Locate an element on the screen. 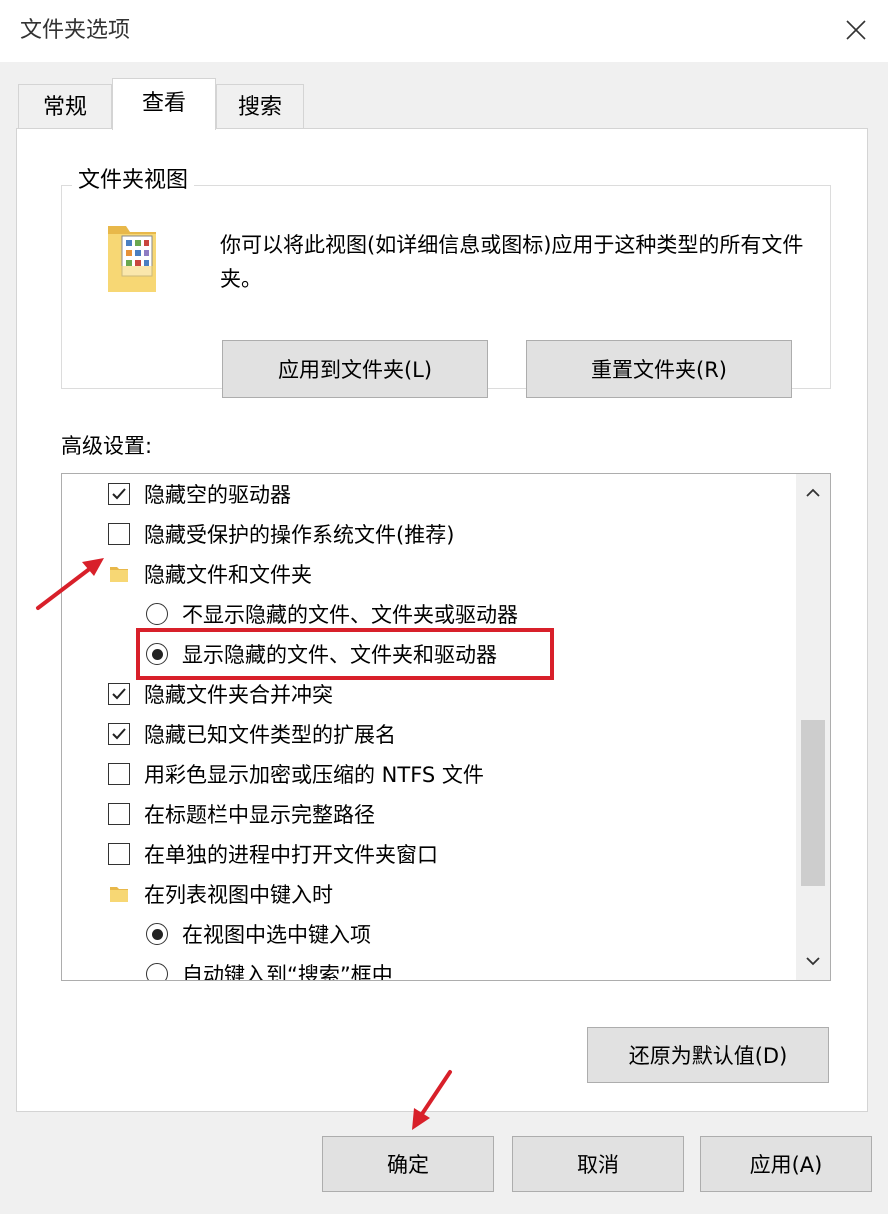  tab-general: 常规 is located at coordinates (65, 106).